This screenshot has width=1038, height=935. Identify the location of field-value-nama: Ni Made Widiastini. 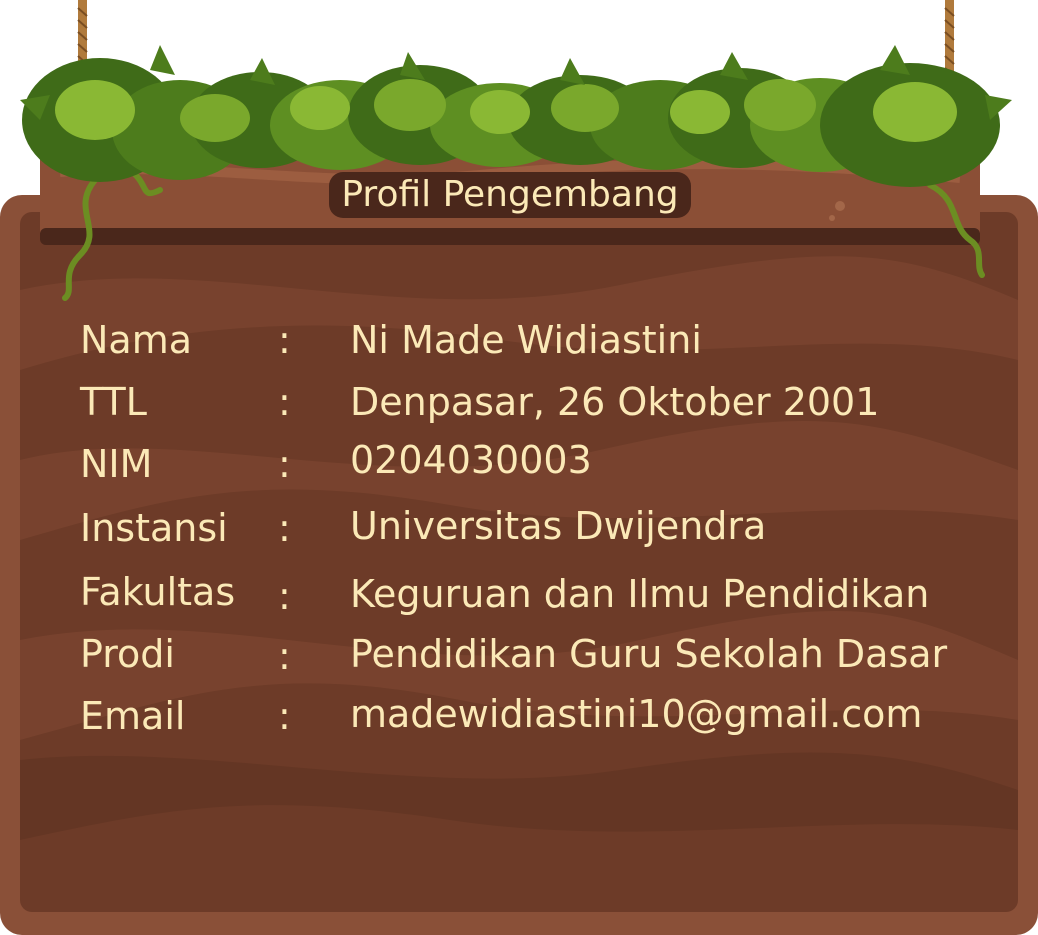
(526, 340).